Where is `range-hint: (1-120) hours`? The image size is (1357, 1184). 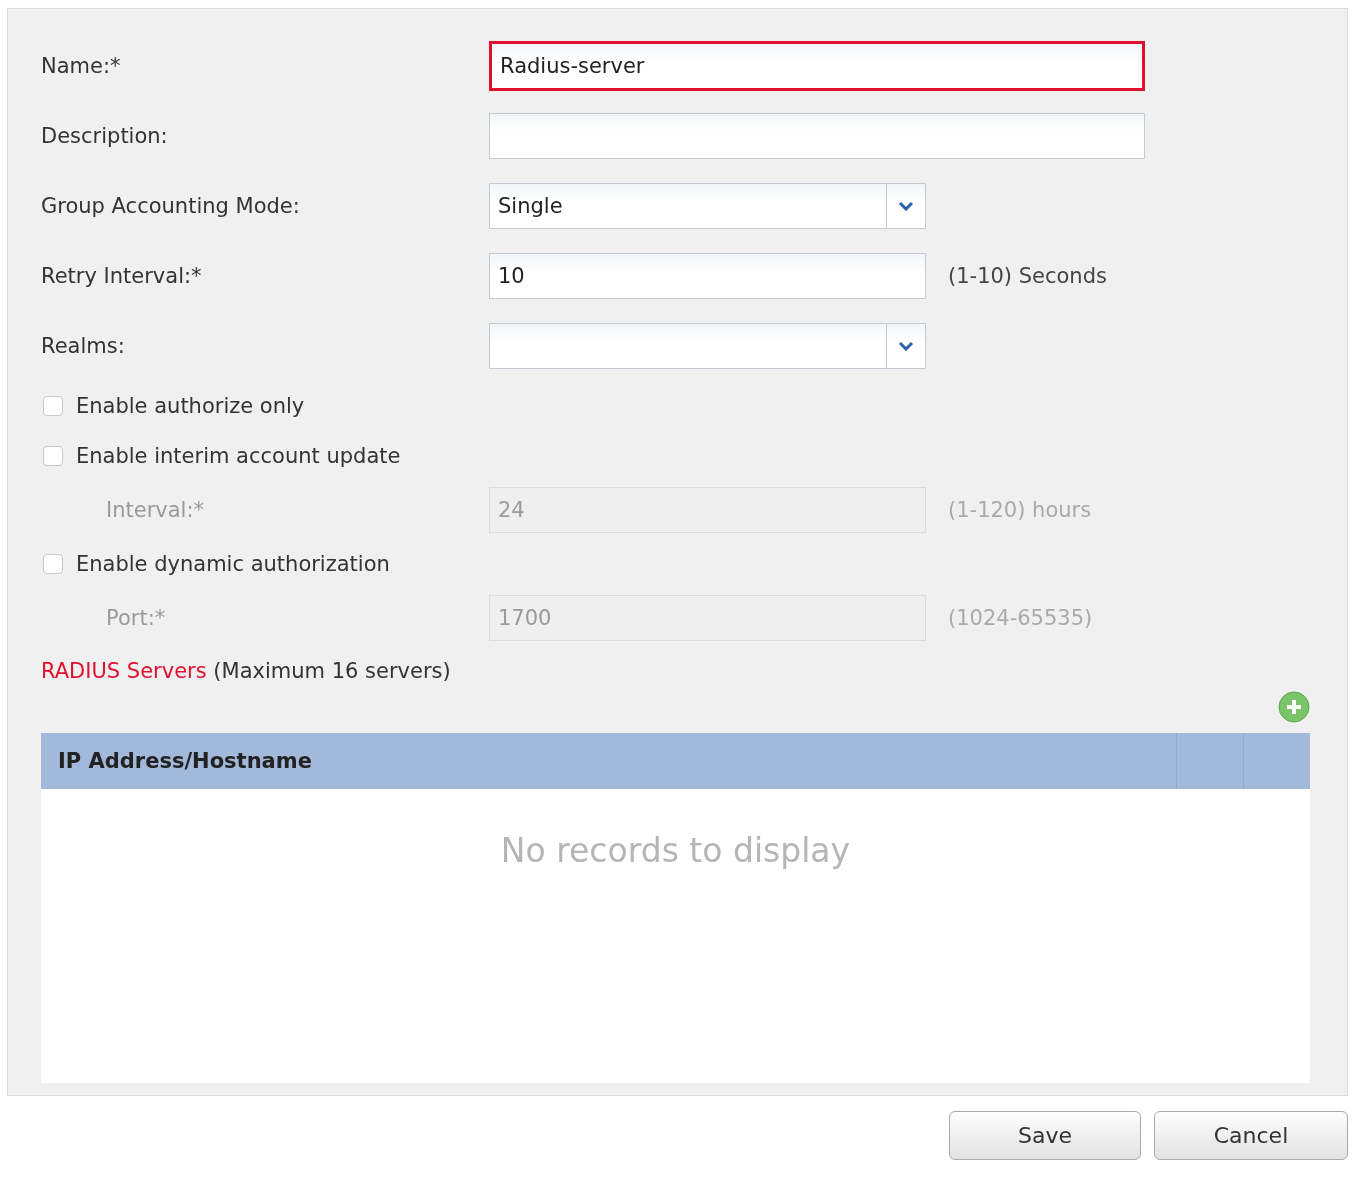 range-hint: (1-120) hours is located at coordinates (1020, 510).